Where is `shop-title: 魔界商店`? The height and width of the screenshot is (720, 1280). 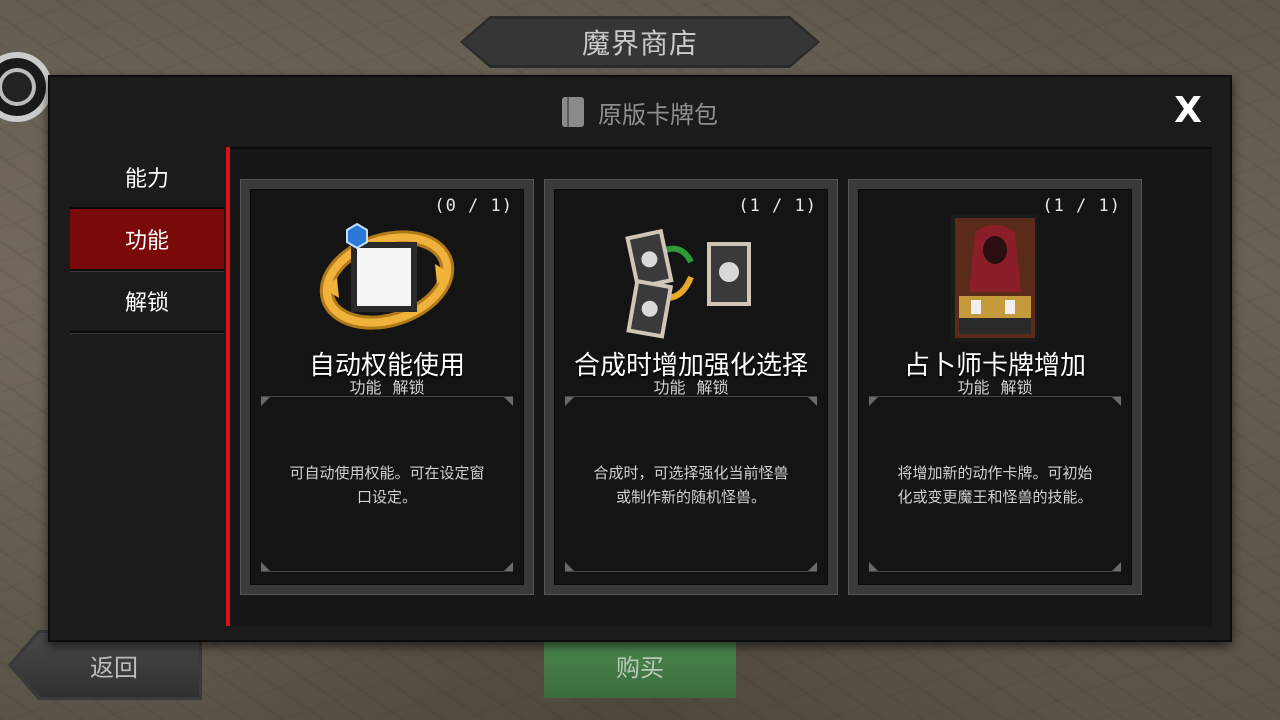 shop-title: 魔界商店 is located at coordinates (639, 43).